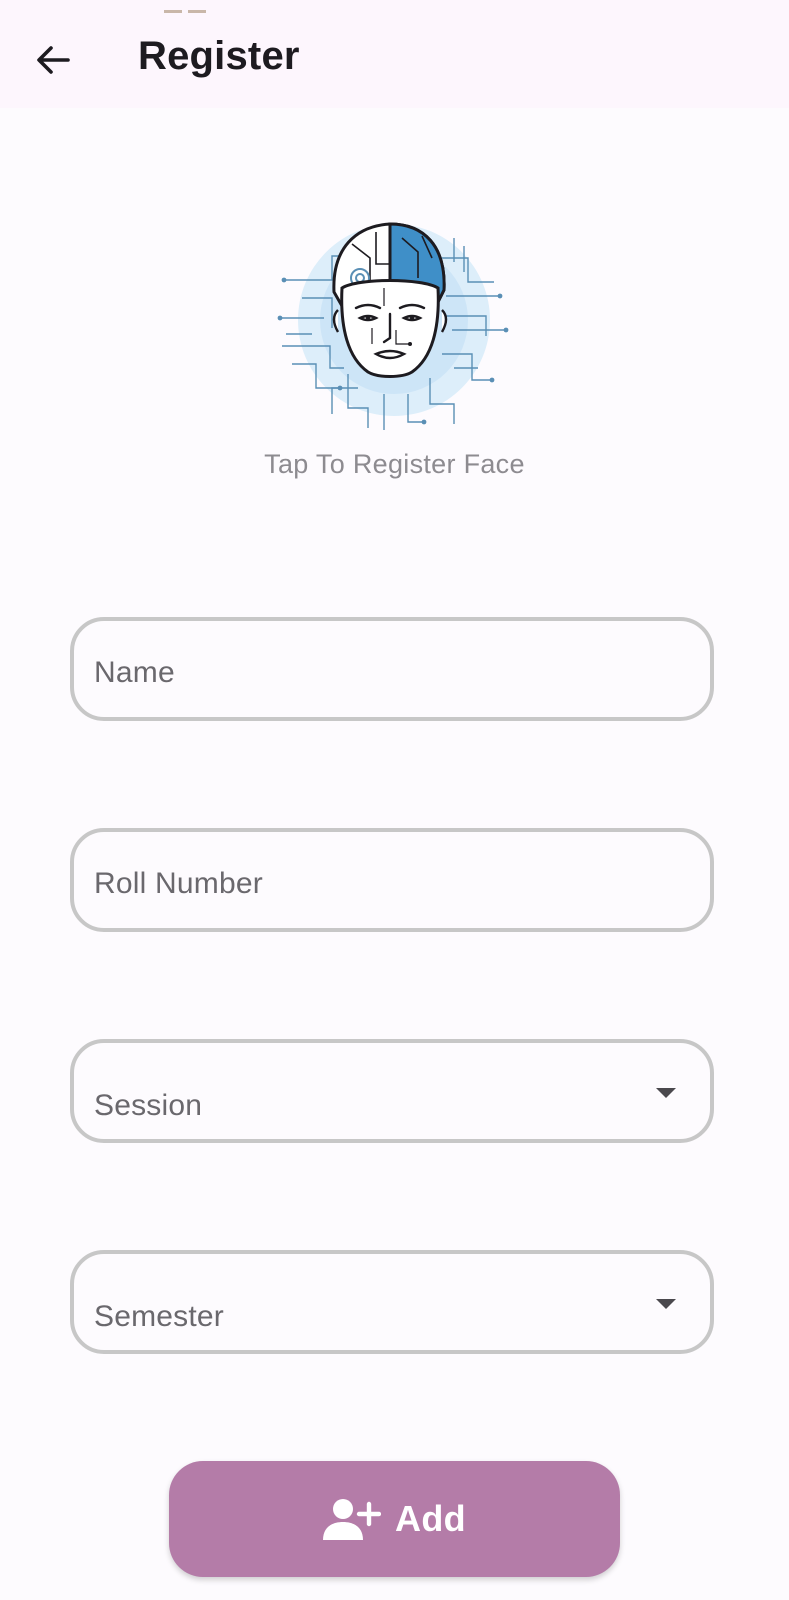  What do you see at coordinates (393, 326) in the screenshot?
I see `face-circuit-illustration` at bounding box center [393, 326].